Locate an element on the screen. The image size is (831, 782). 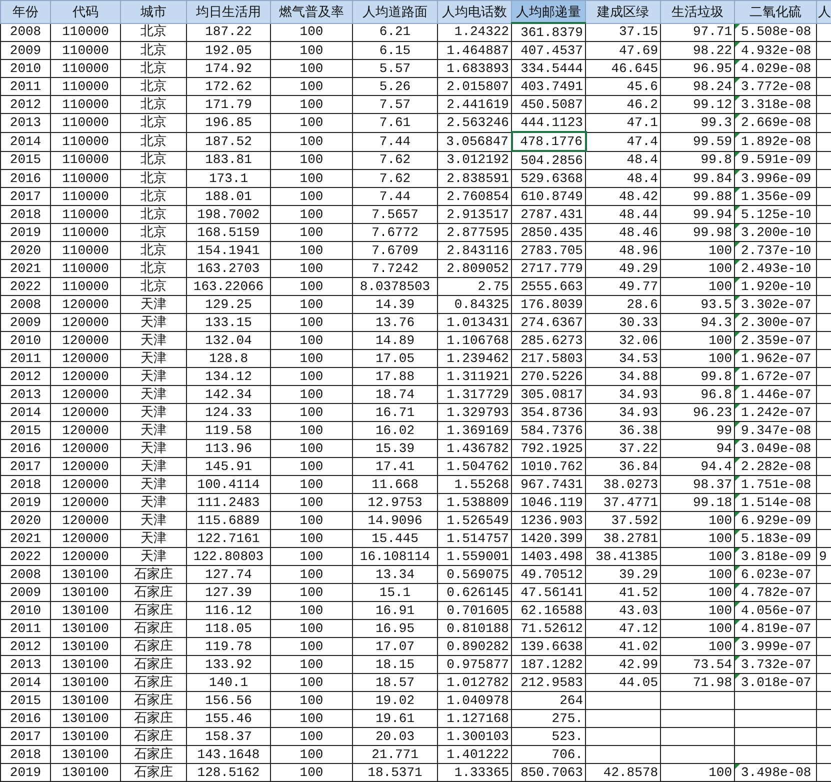
table-cell: 14.9096 is located at coordinates (395, 521).